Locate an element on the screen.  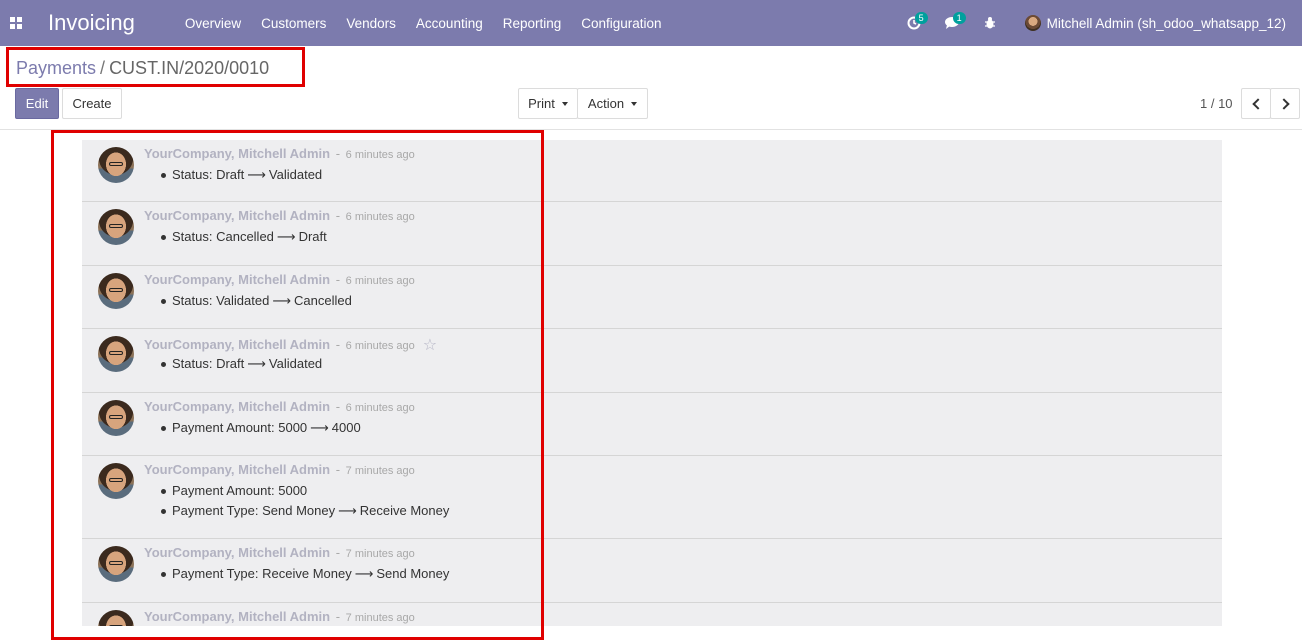
action-label: Action is located at coordinates (606, 103).